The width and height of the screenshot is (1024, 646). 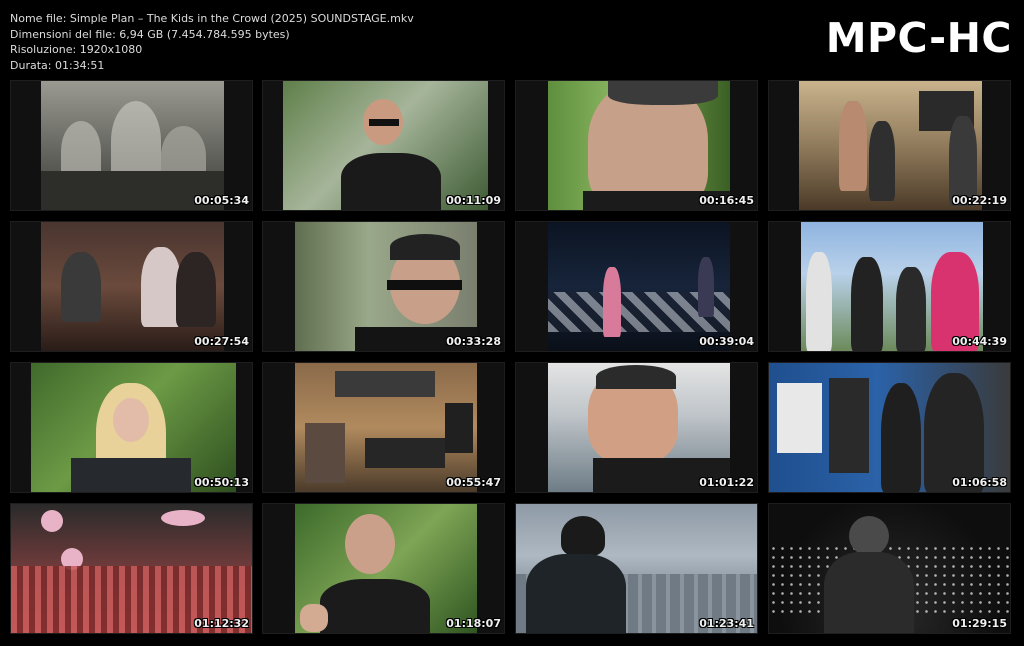 What do you see at coordinates (889, 427) in the screenshot?
I see `thumbnail: 01:06:58` at bounding box center [889, 427].